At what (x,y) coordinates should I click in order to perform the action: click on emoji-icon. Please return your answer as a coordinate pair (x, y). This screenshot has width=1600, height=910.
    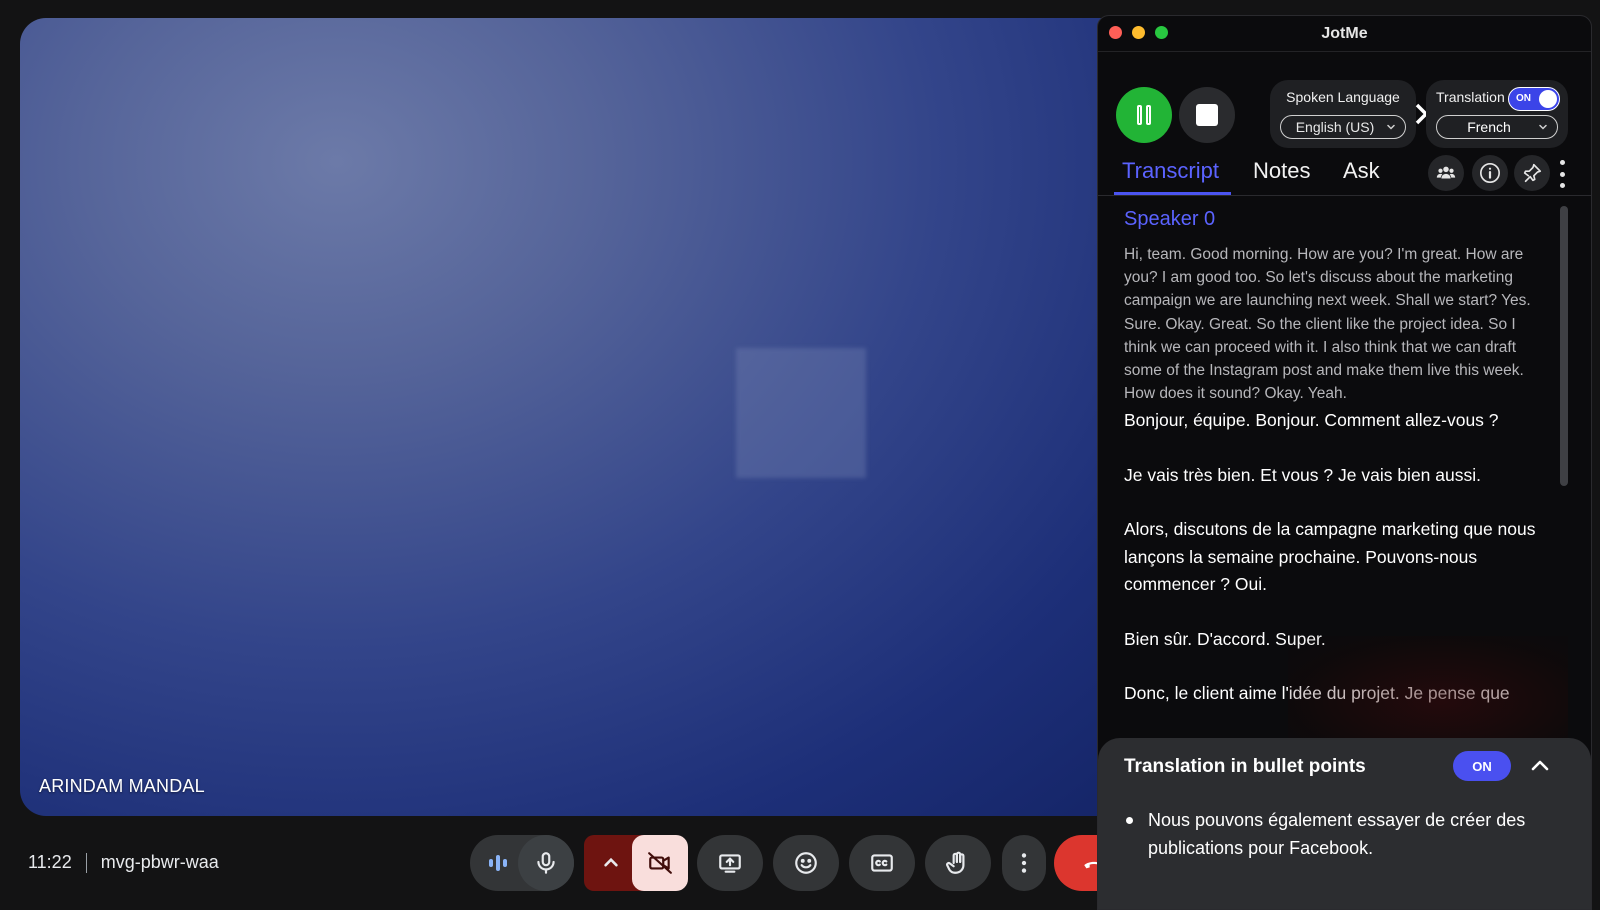
    Looking at the image, I should click on (806, 863).